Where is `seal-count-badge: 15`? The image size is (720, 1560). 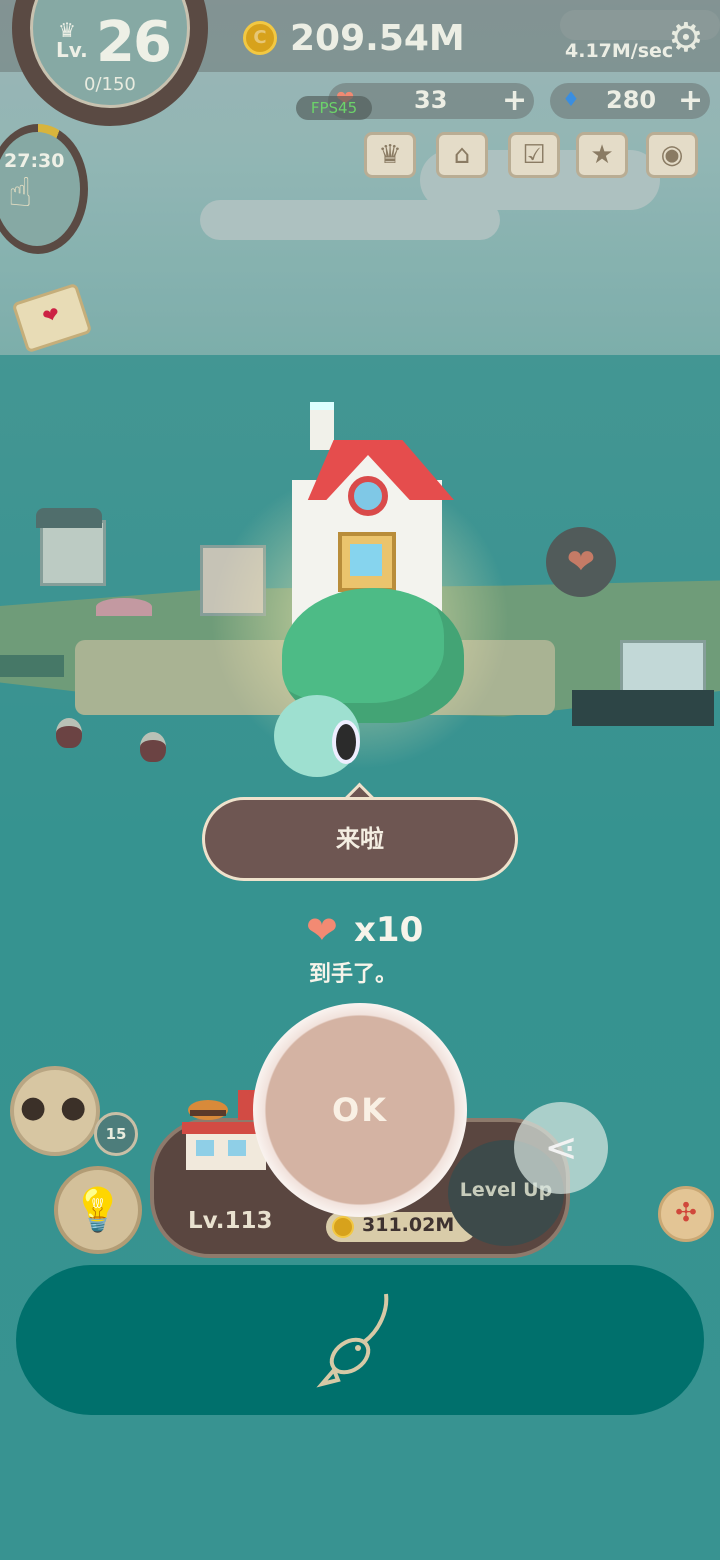 seal-count-badge: 15 is located at coordinates (116, 1134).